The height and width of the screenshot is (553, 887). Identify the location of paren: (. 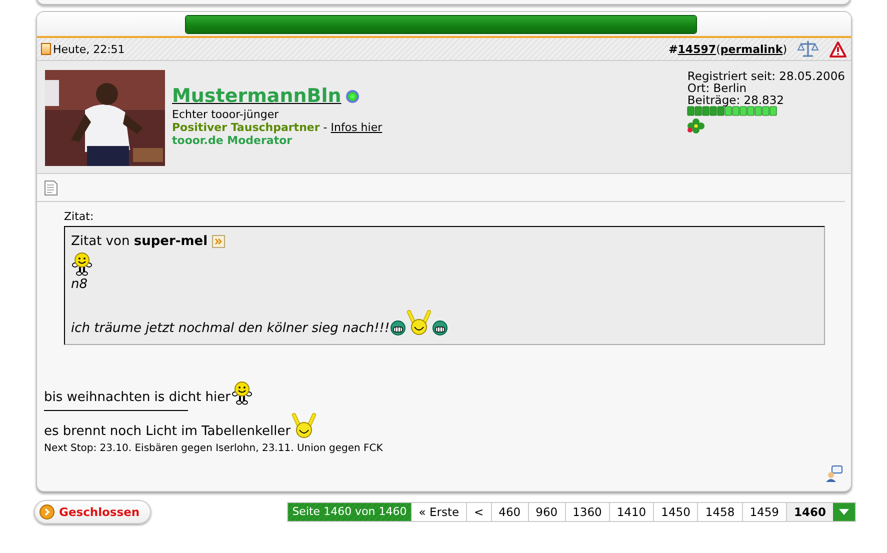
(718, 49).